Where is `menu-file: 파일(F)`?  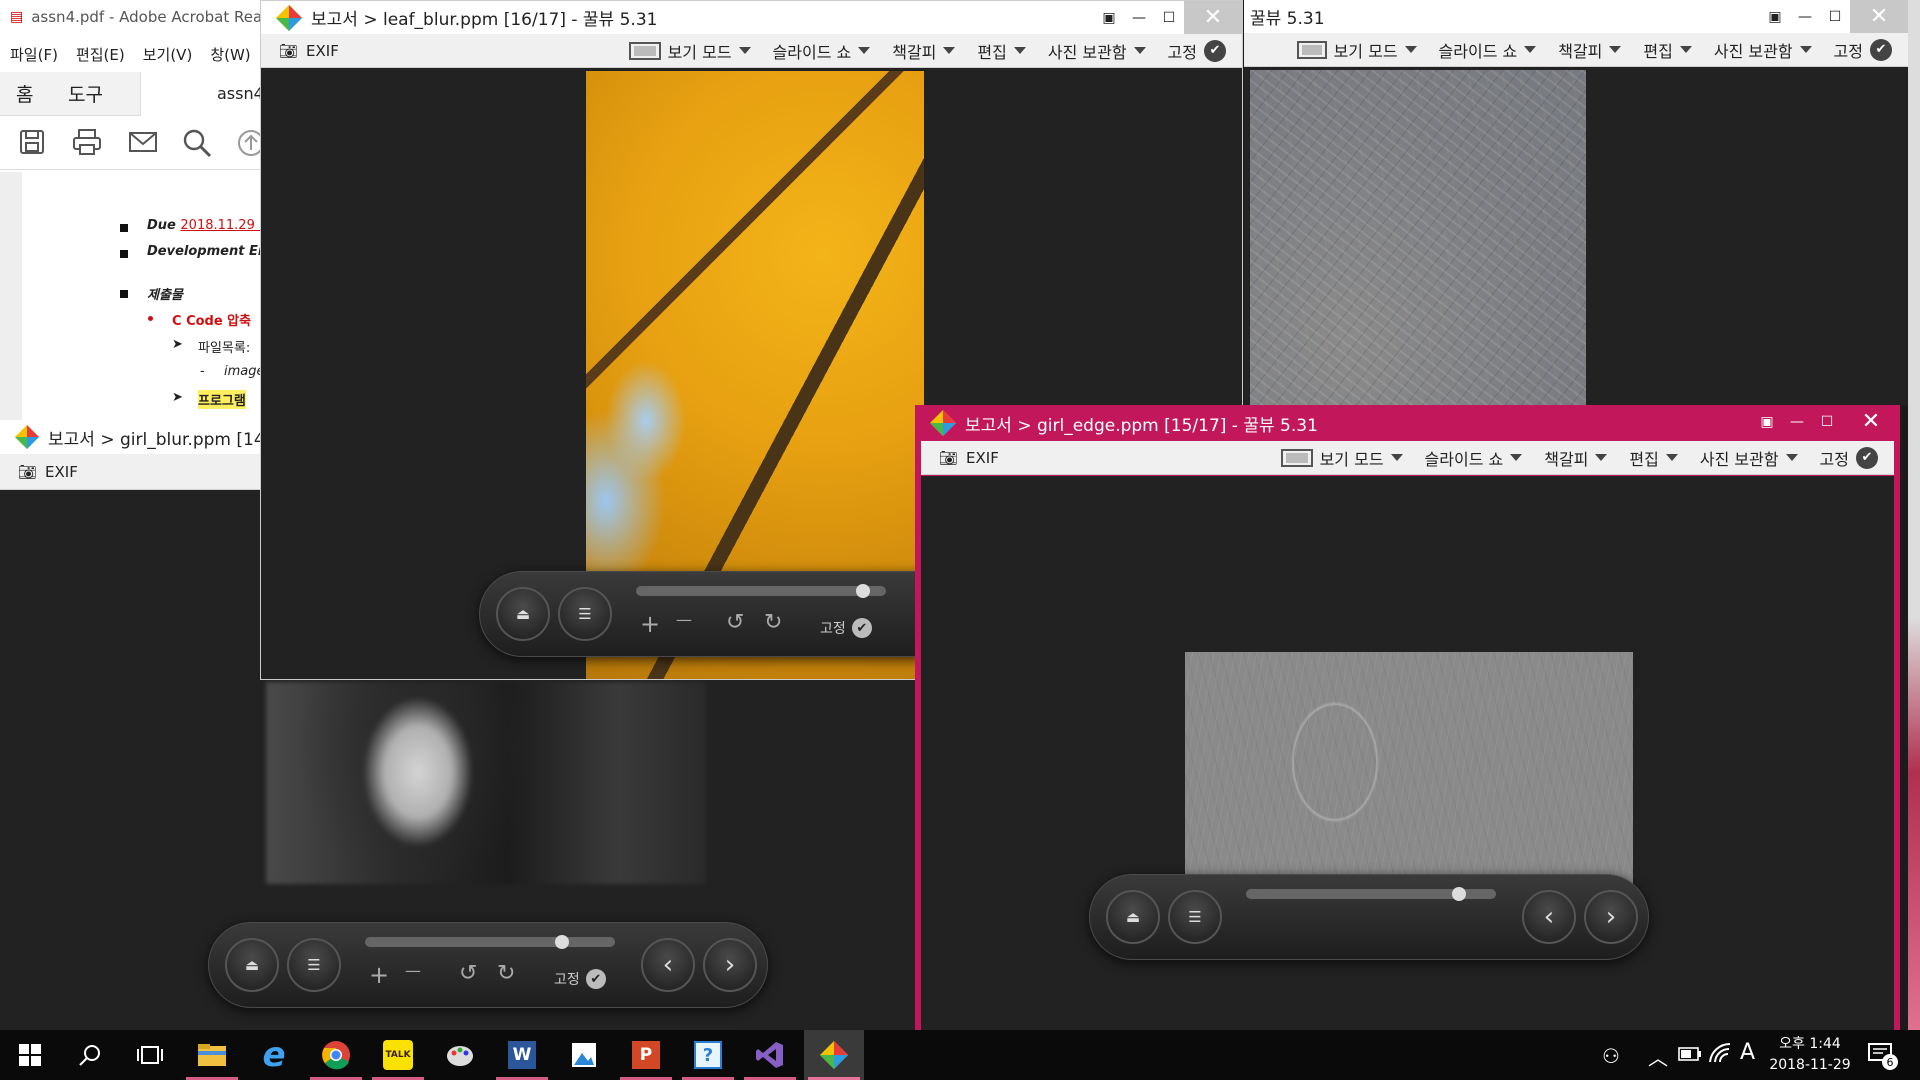 menu-file: 파일(F) is located at coordinates (34, 54).